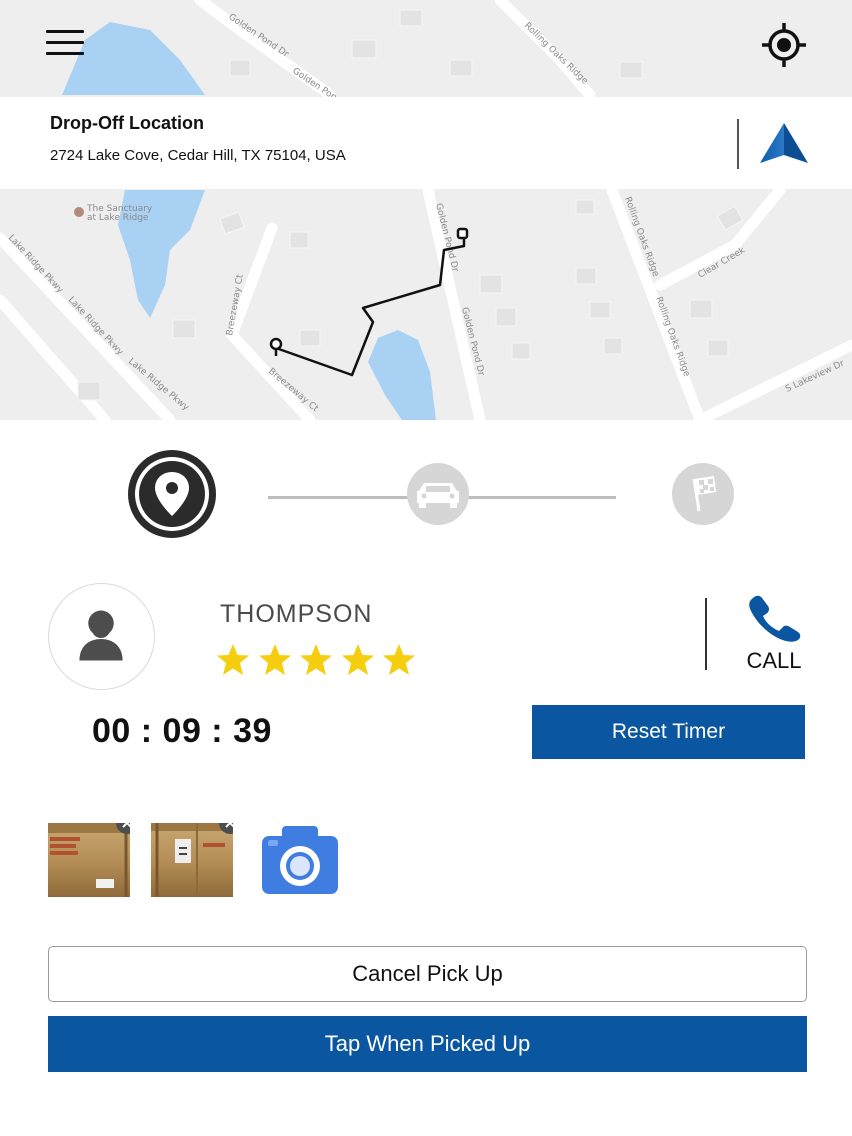  I want to click on poi-pin-icon, so click(79, 212).